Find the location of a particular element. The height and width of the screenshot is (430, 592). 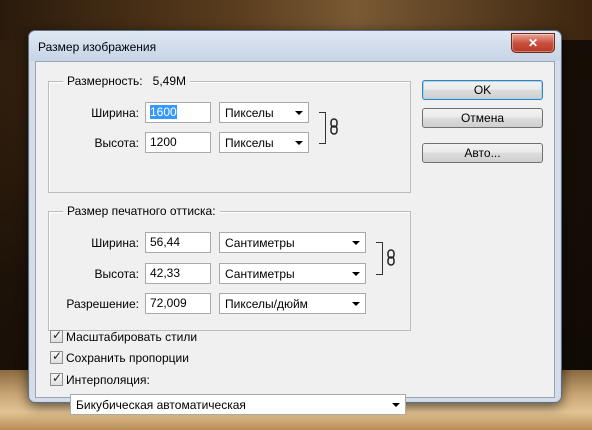

scale-styles-checkbox: ✓ is located at coordinates (56, 335).